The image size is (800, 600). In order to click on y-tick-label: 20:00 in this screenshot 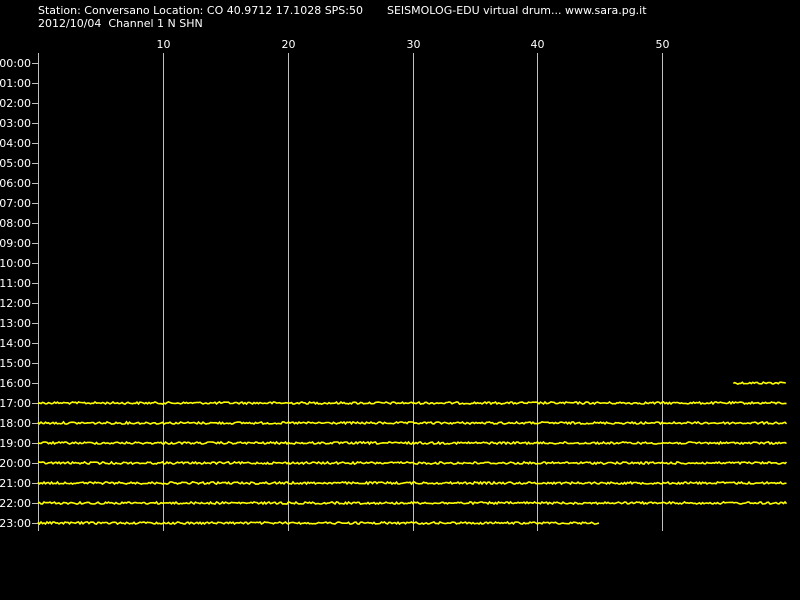, I will do `click(15, 463)`.